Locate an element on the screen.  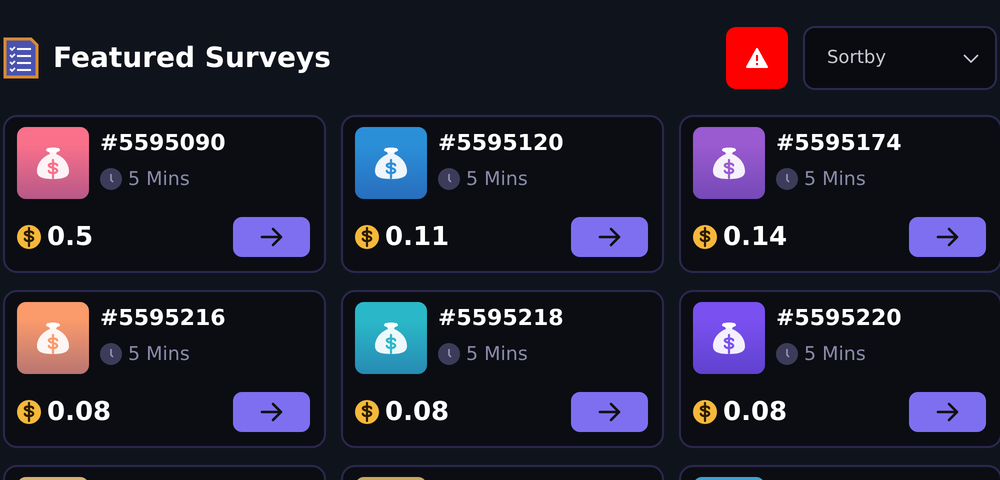
sort-dropdown: Sortby is located at coordinates (900, 58).